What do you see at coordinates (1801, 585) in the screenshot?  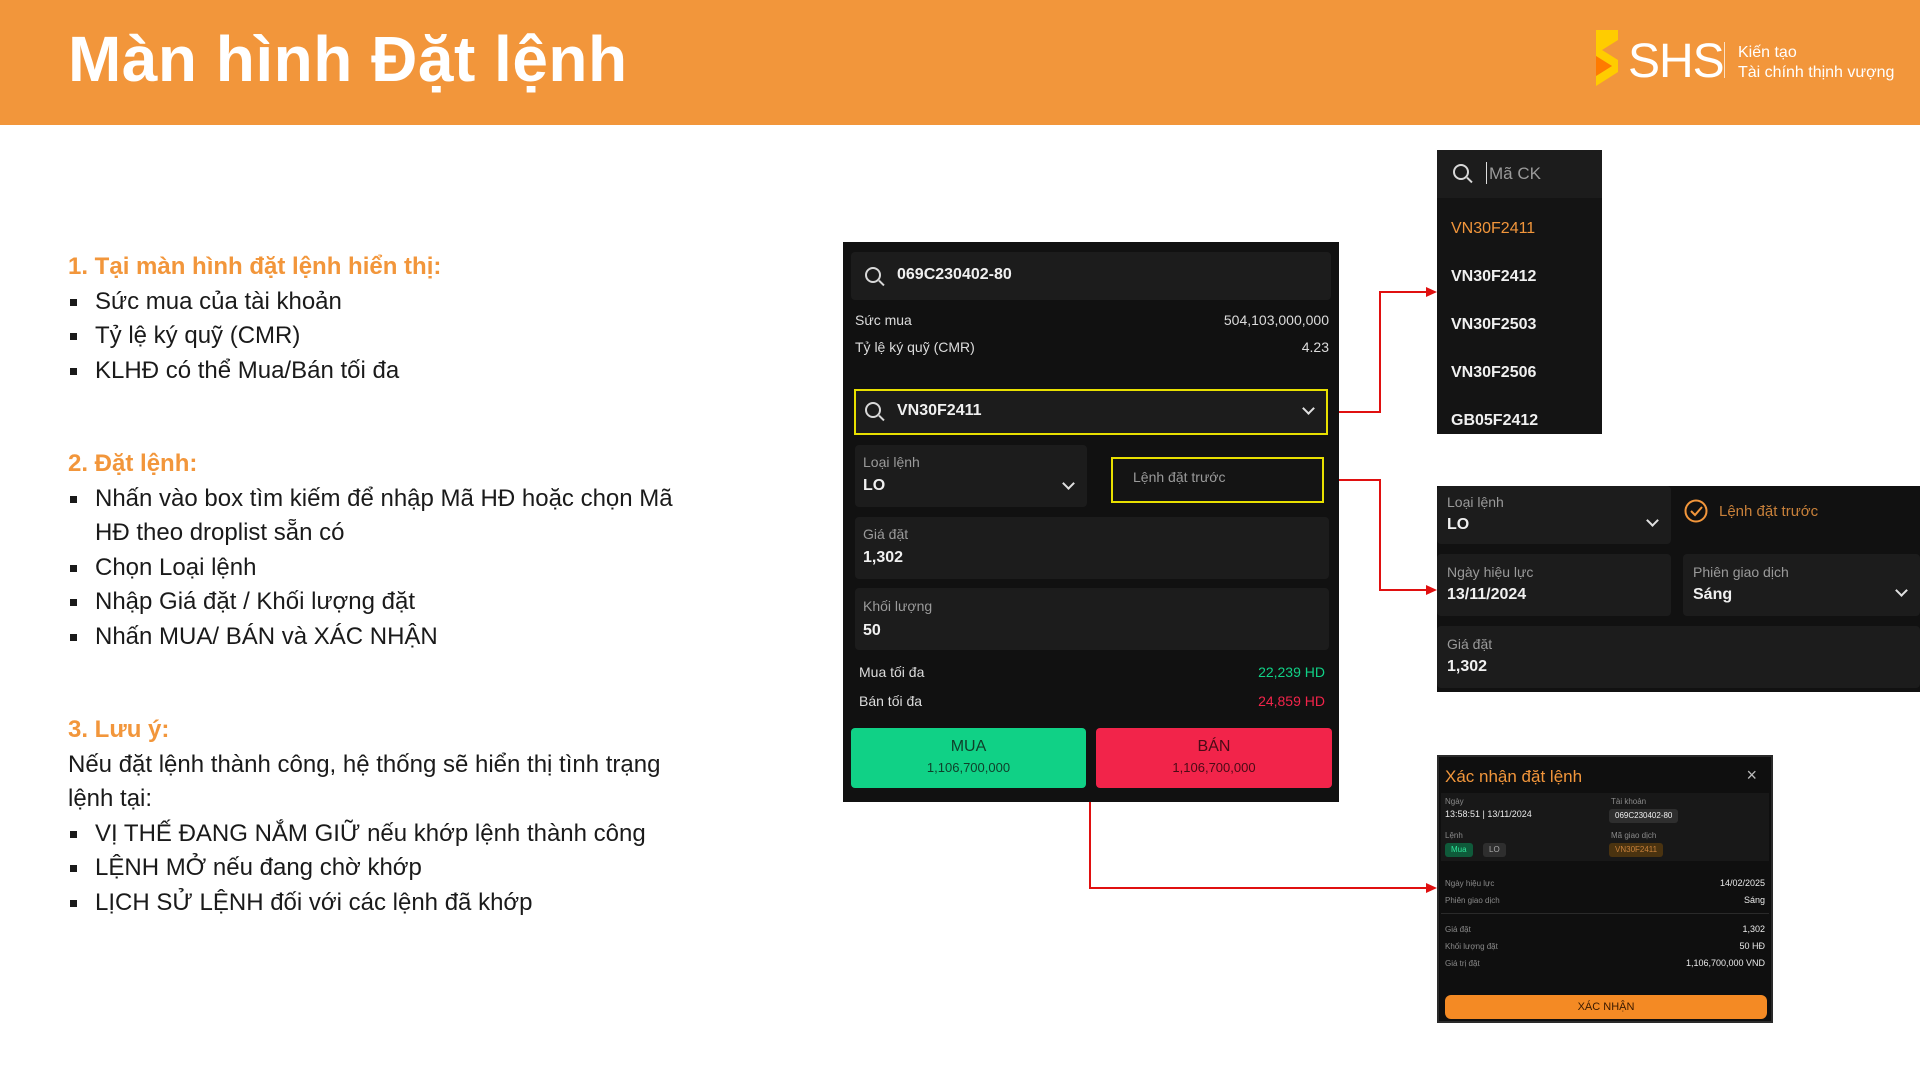 I see `session-select: Phiên giao dịch Sáng` at bounding box center [1801, 585].